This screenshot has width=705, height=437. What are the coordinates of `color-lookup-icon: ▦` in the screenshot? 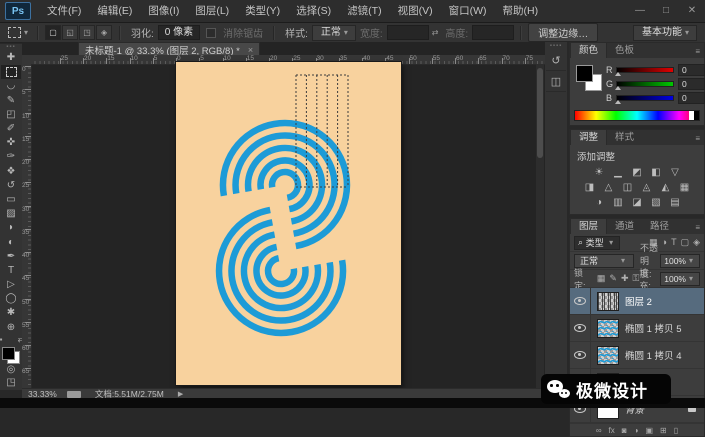 It's located at (684, 187).